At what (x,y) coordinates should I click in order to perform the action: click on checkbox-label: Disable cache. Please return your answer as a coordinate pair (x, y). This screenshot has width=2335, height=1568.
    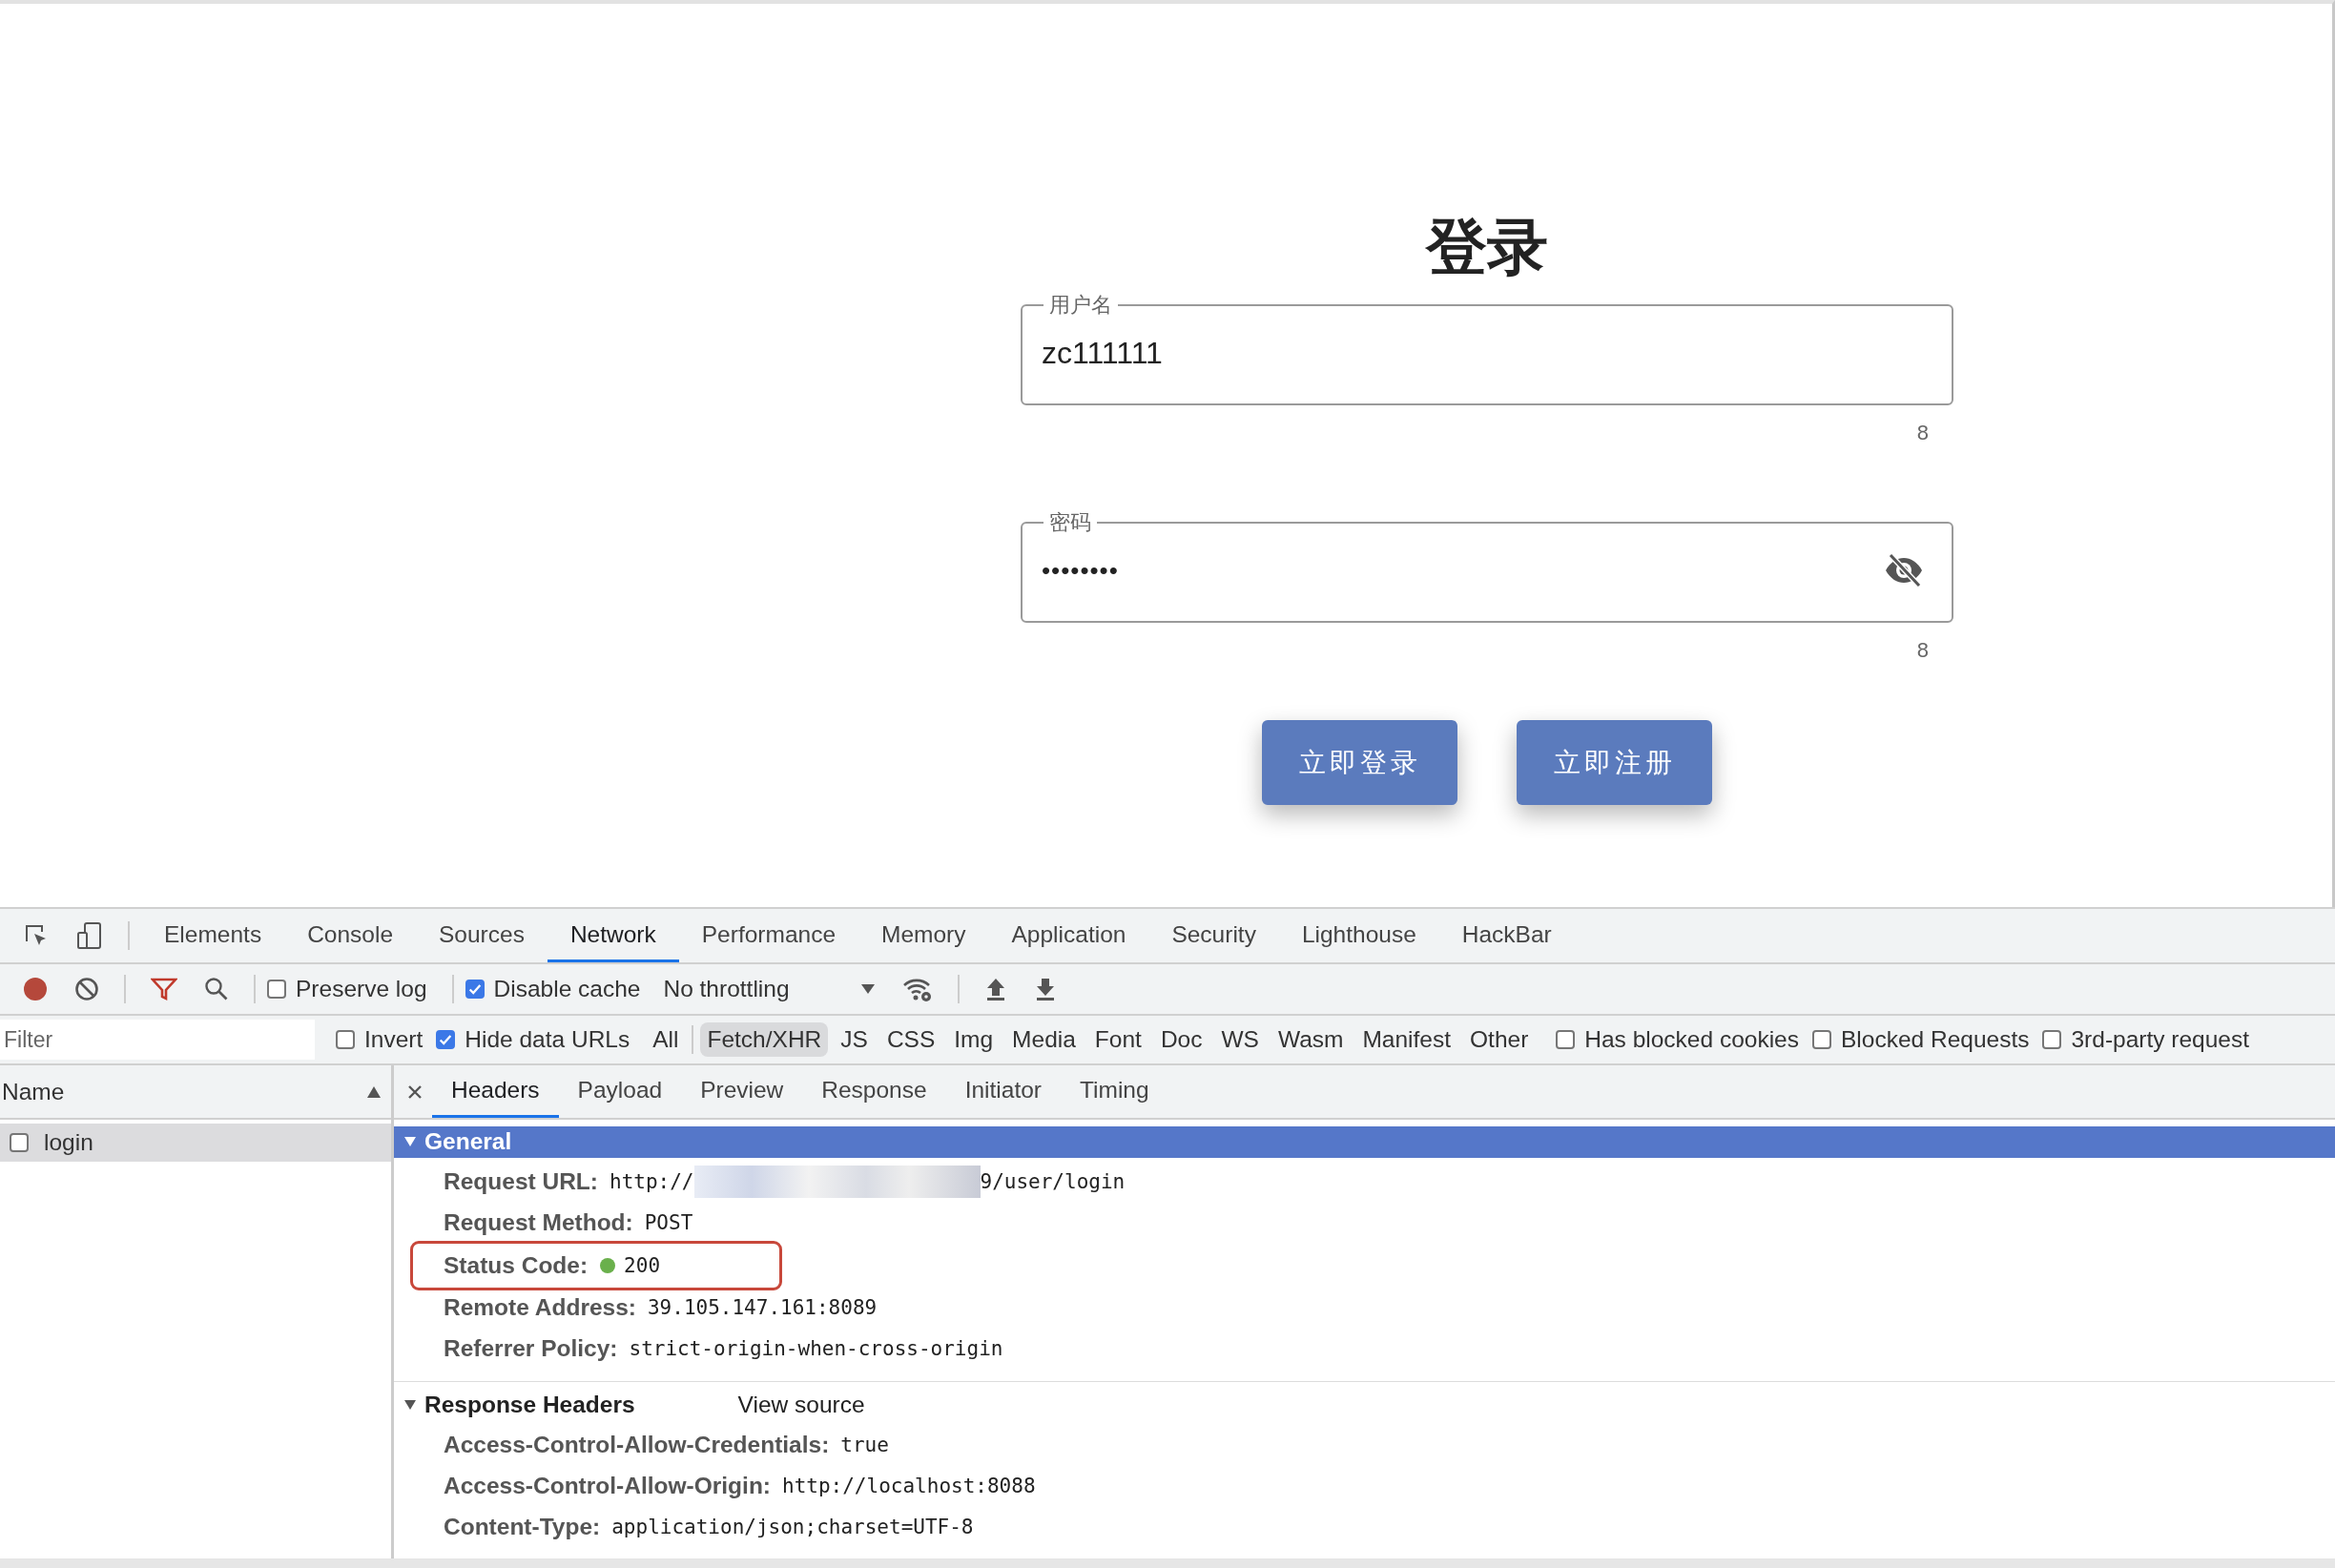
    Looking at the image, I should click on (567, 989).